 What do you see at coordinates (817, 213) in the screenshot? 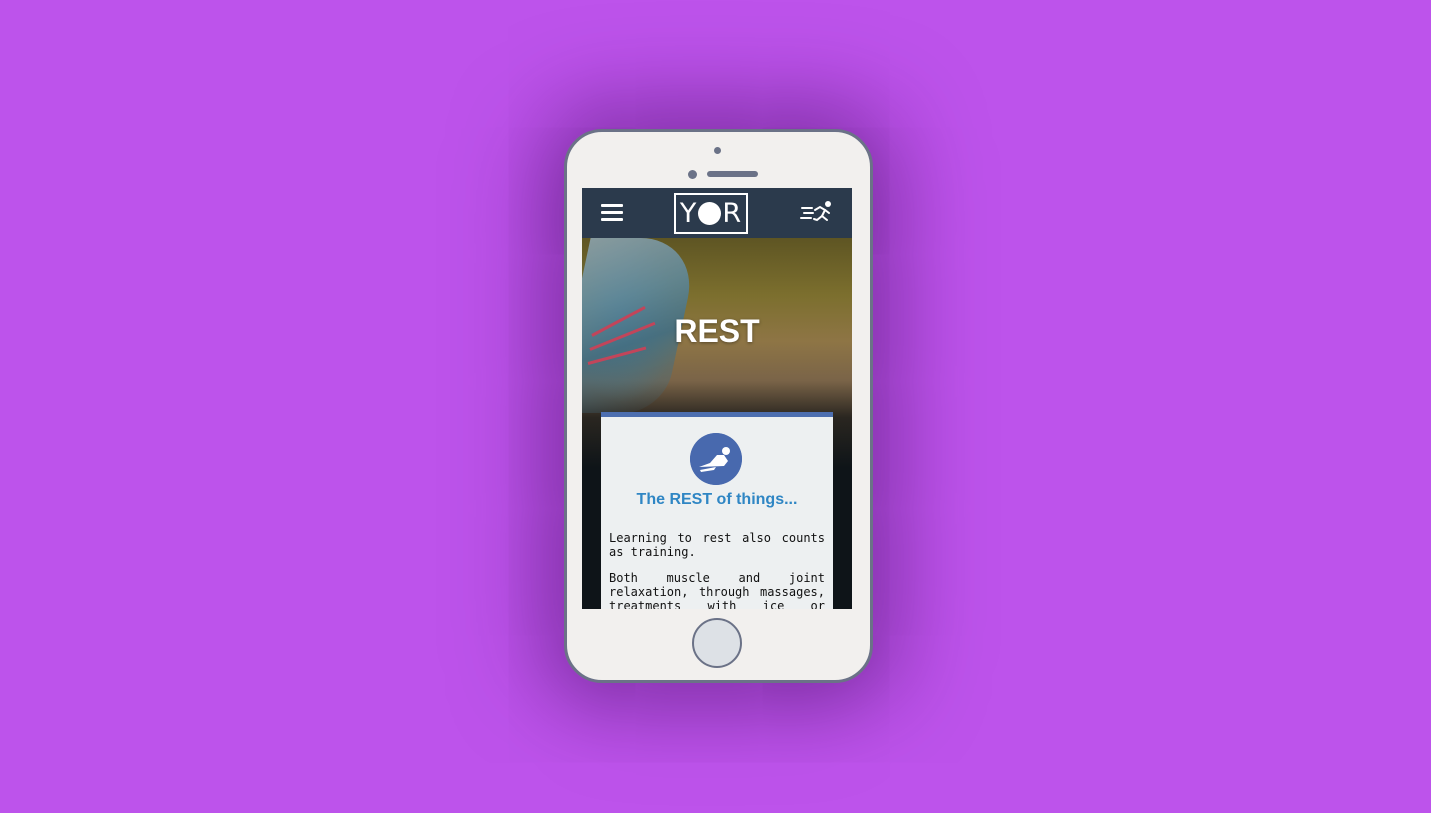
I see `running-man-icon` at bounding box center [817, 213].